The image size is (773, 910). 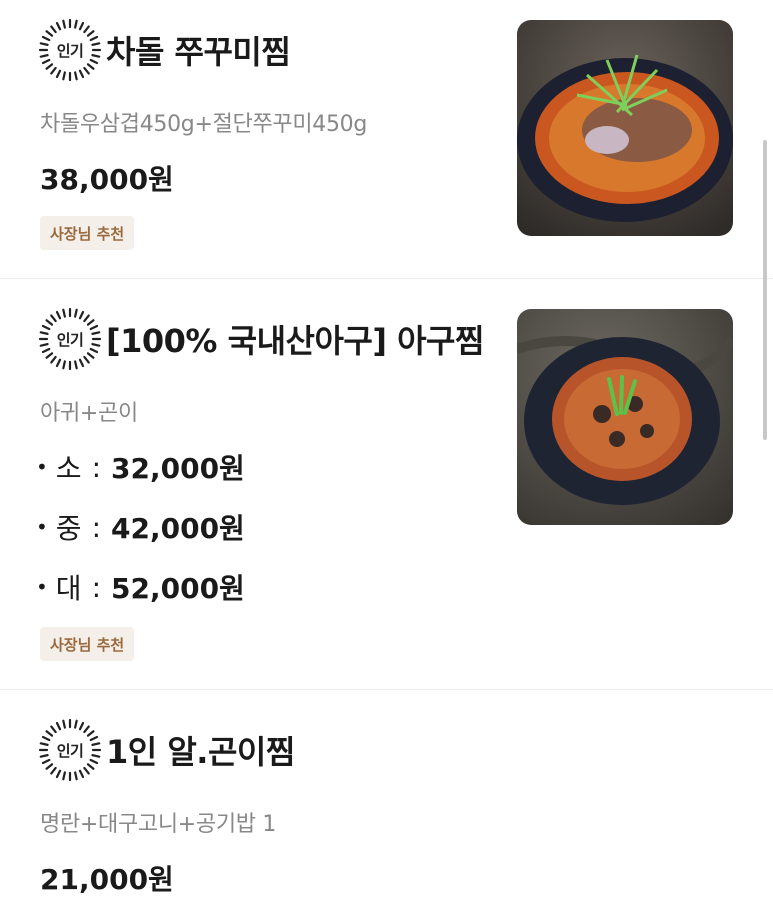 I want to click on item-title: 1인 알.곤이찜, so click(x=200, y=752).